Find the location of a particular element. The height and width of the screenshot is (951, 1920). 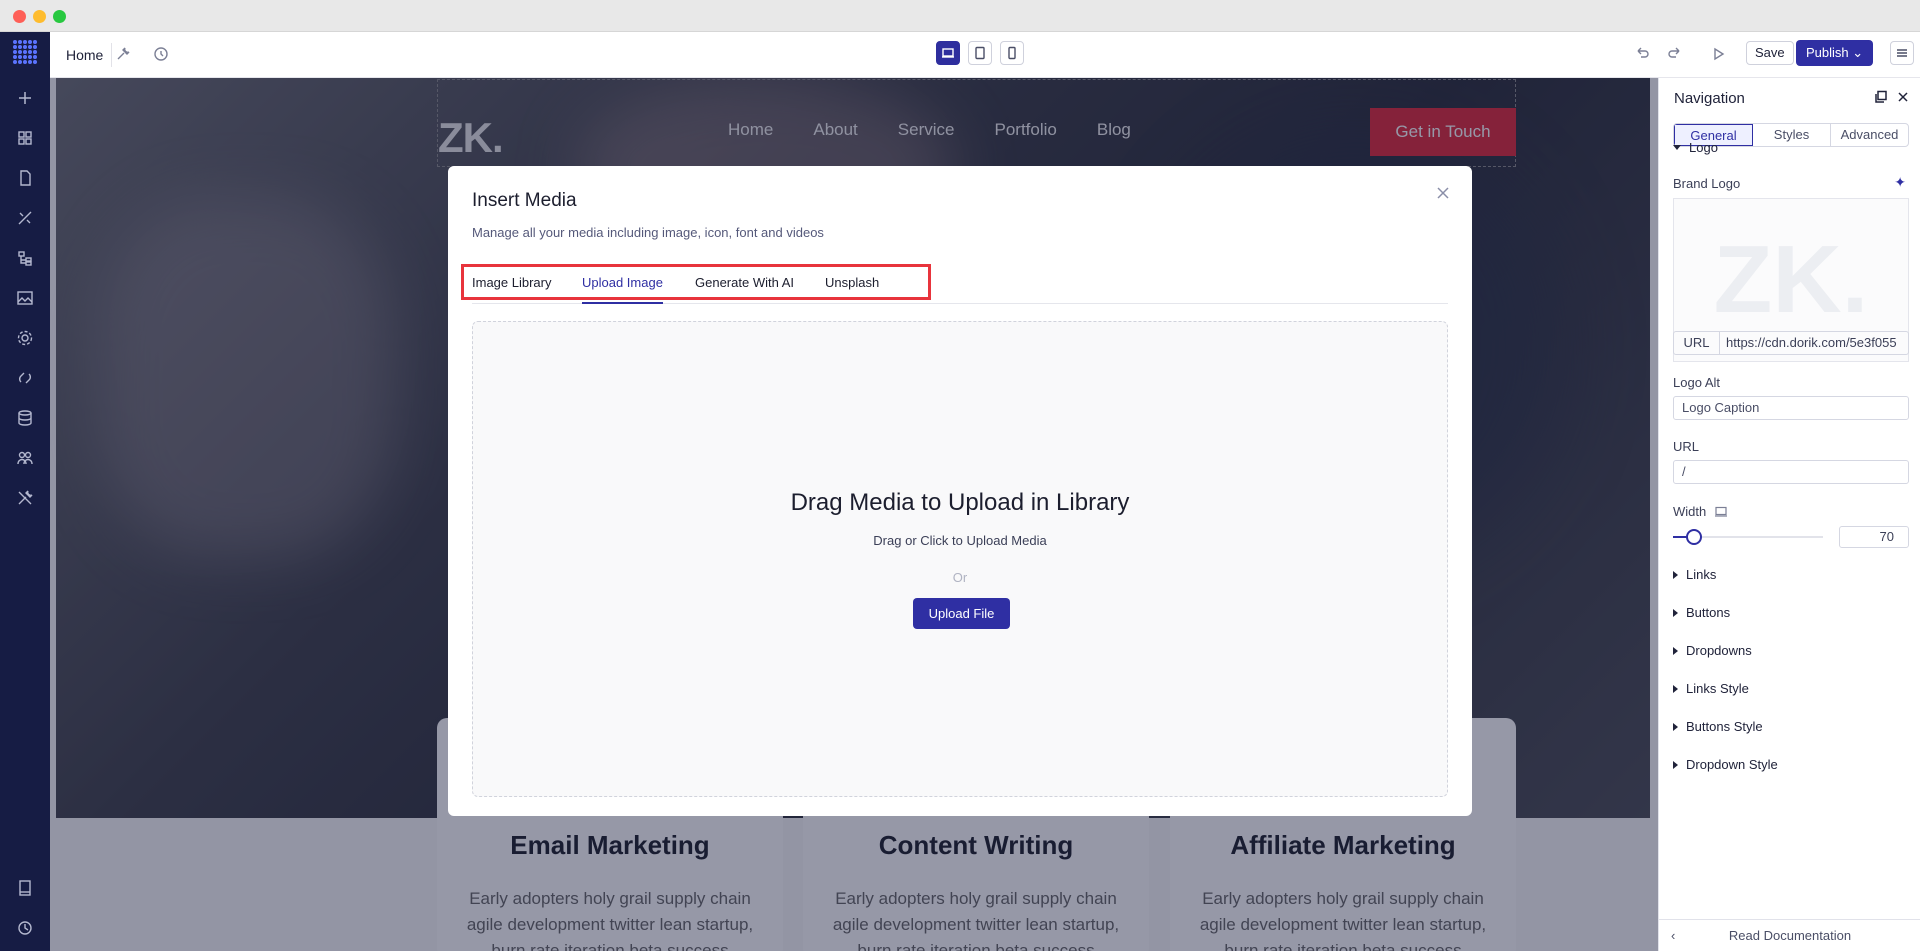

publish-label: Publish is located at coordinates (1827, 52).